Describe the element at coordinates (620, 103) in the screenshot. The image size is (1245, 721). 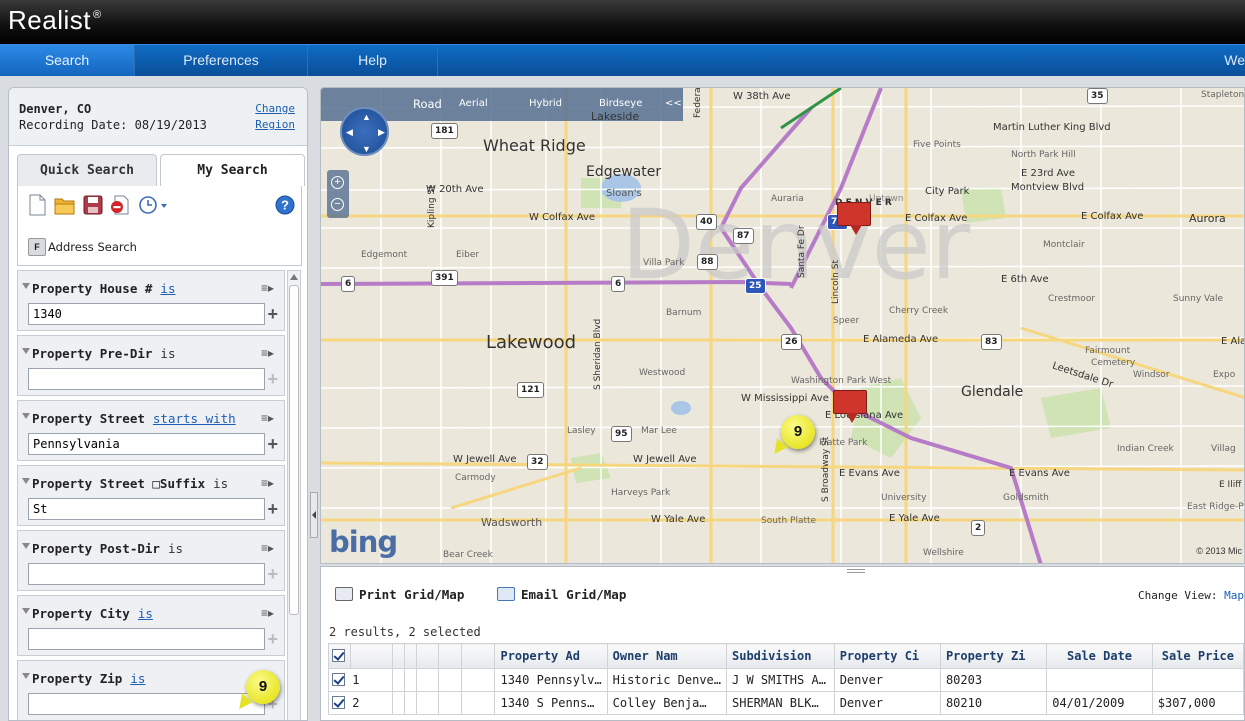
I see `layer-birdseye-tab: Birdseye` at that location.